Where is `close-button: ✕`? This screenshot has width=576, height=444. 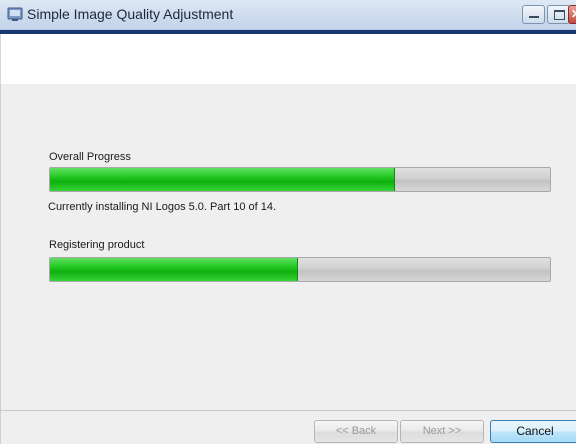
close-button: ✕ is located at coordinates (572, 14).